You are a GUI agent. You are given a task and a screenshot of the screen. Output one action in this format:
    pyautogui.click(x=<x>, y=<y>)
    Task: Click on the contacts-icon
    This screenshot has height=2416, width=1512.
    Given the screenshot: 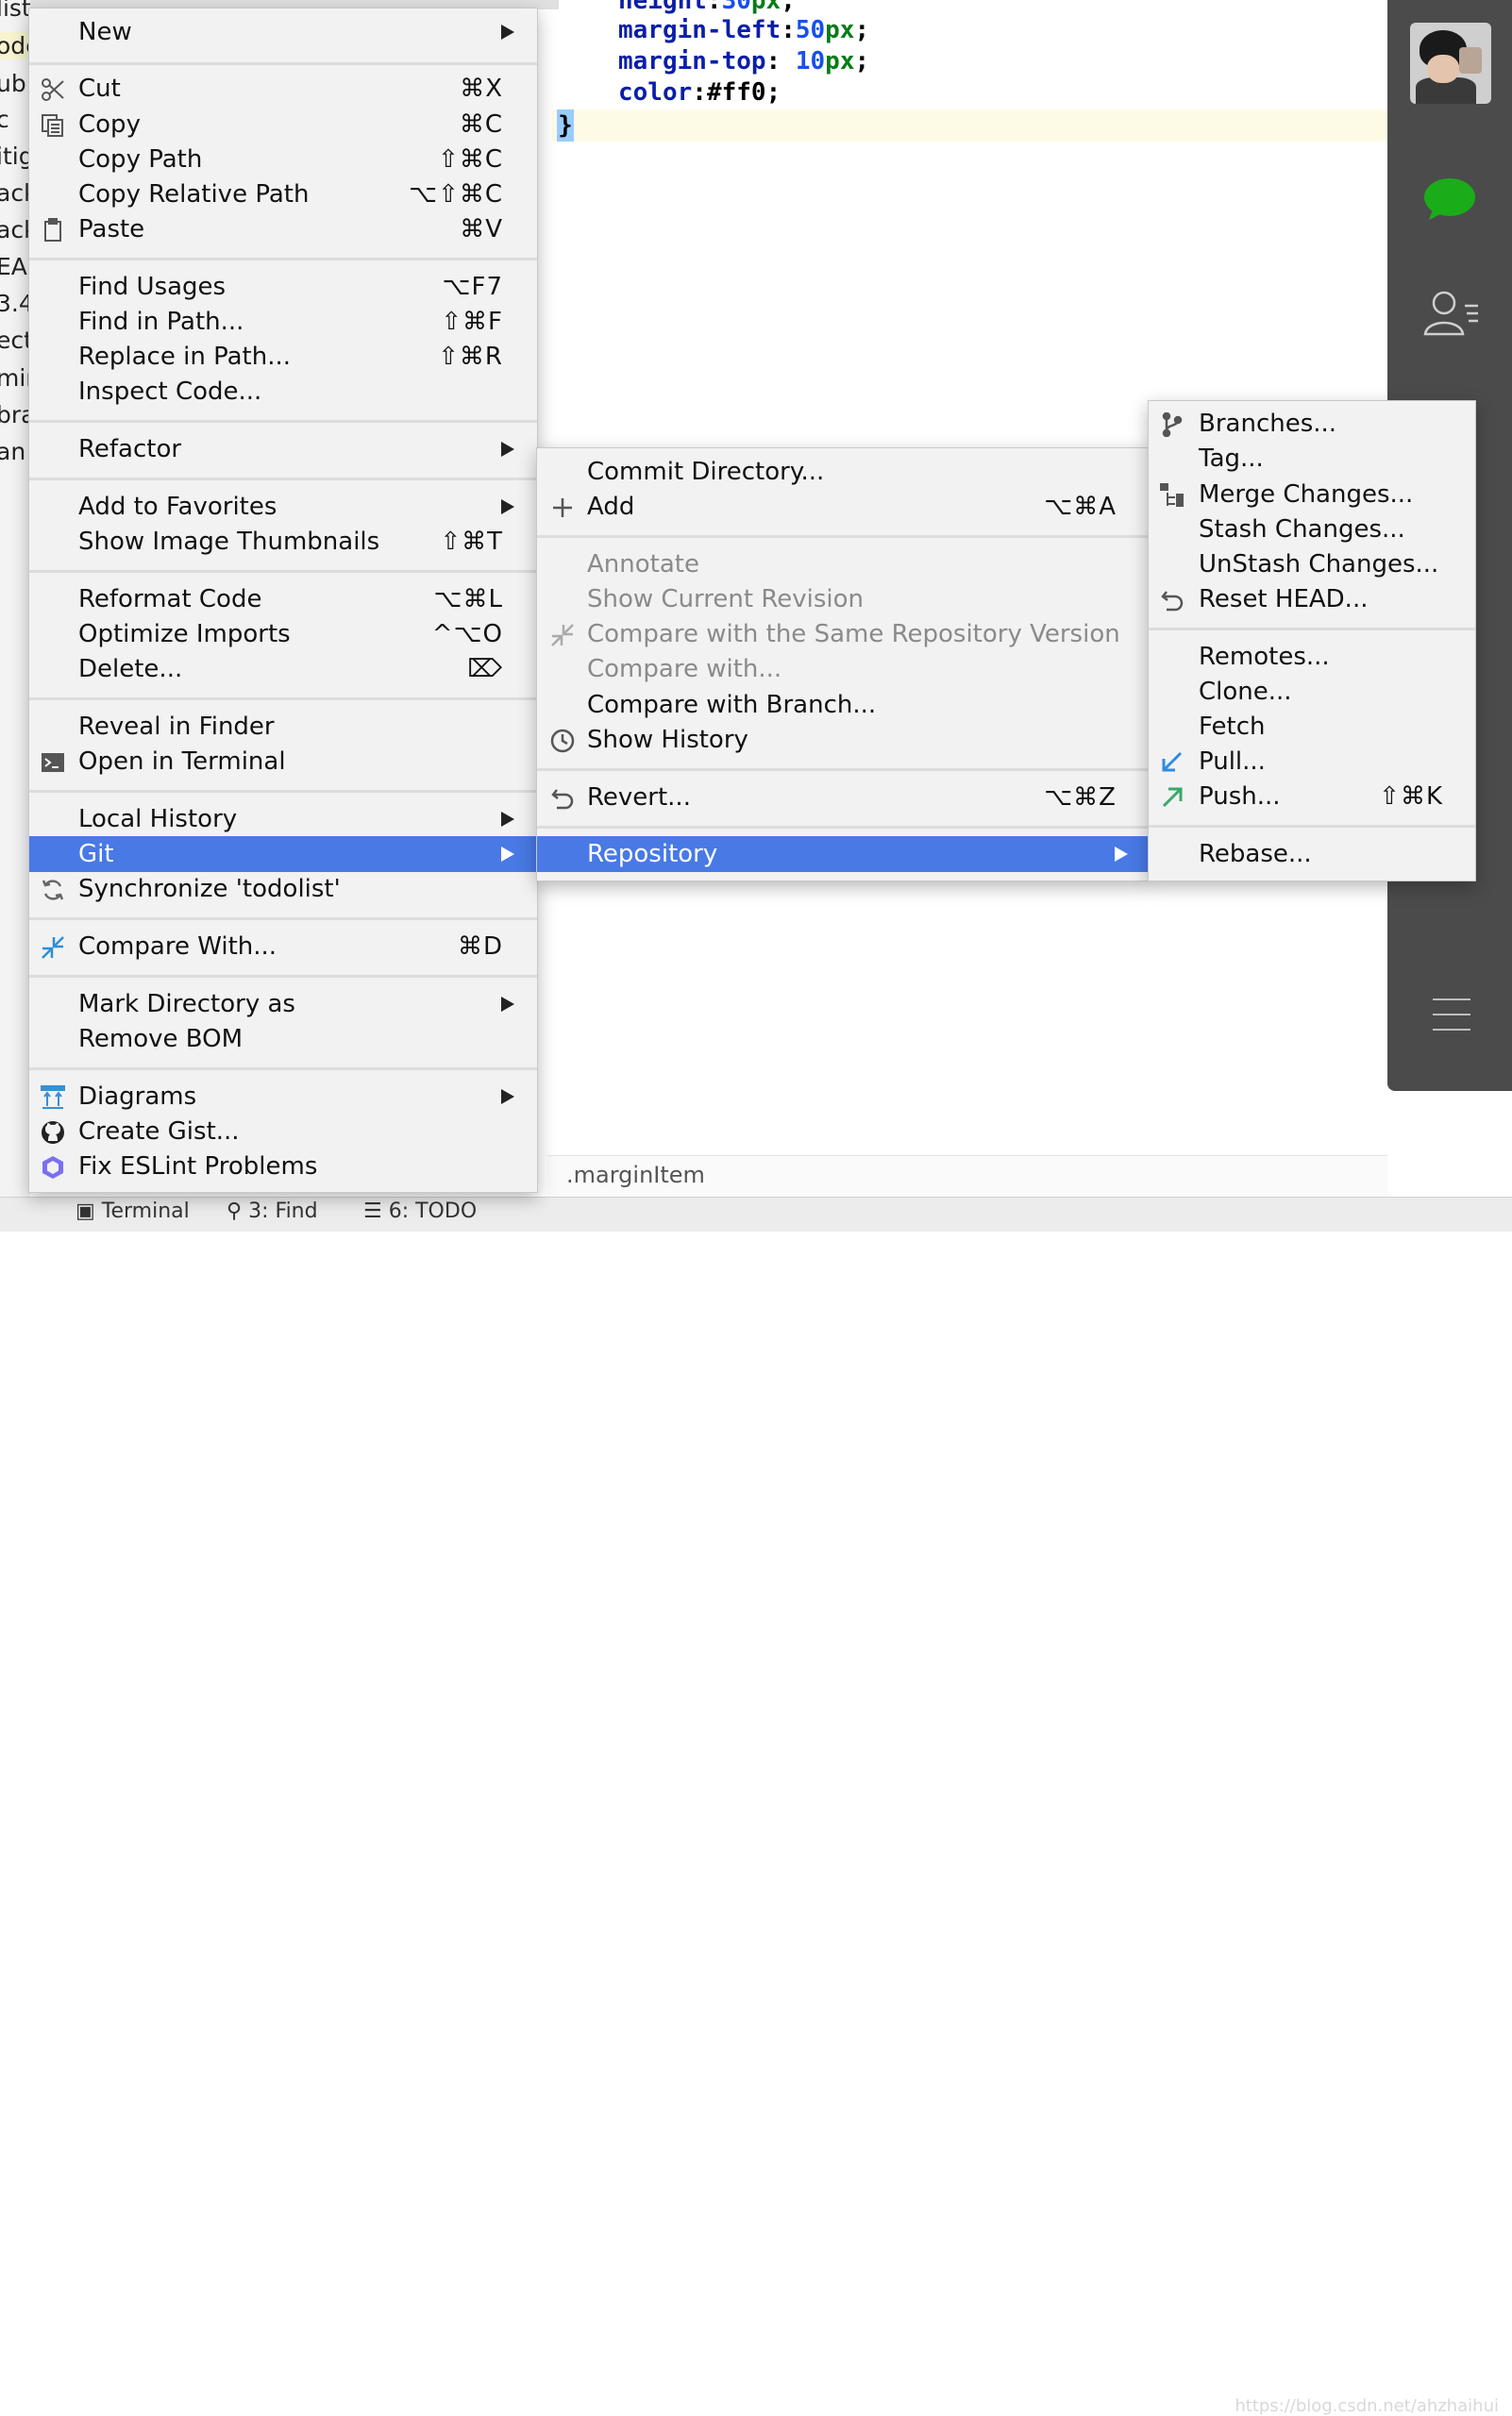 What is the action you would take?
    pyautogui.click(x=1451, y=312)
    